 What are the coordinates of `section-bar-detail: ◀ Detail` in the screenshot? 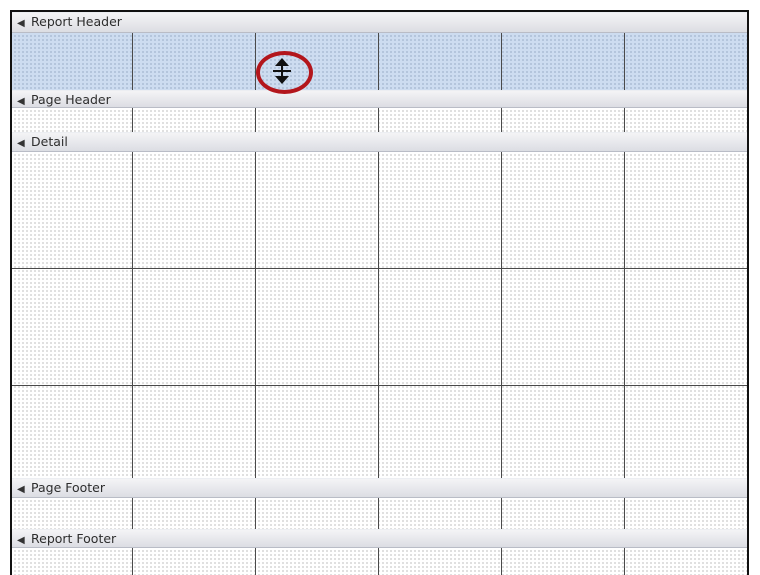 It's located at (379, 142).